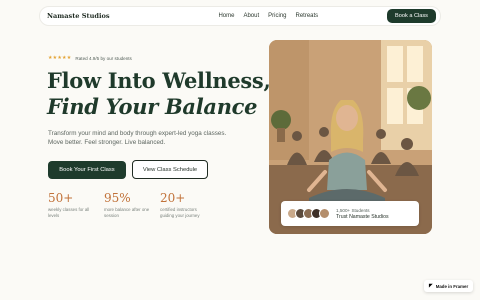 This screenshot has height=300, width=480. I want to click on hero-title-line1: Flow Into Wellness,, so click(159, 80).